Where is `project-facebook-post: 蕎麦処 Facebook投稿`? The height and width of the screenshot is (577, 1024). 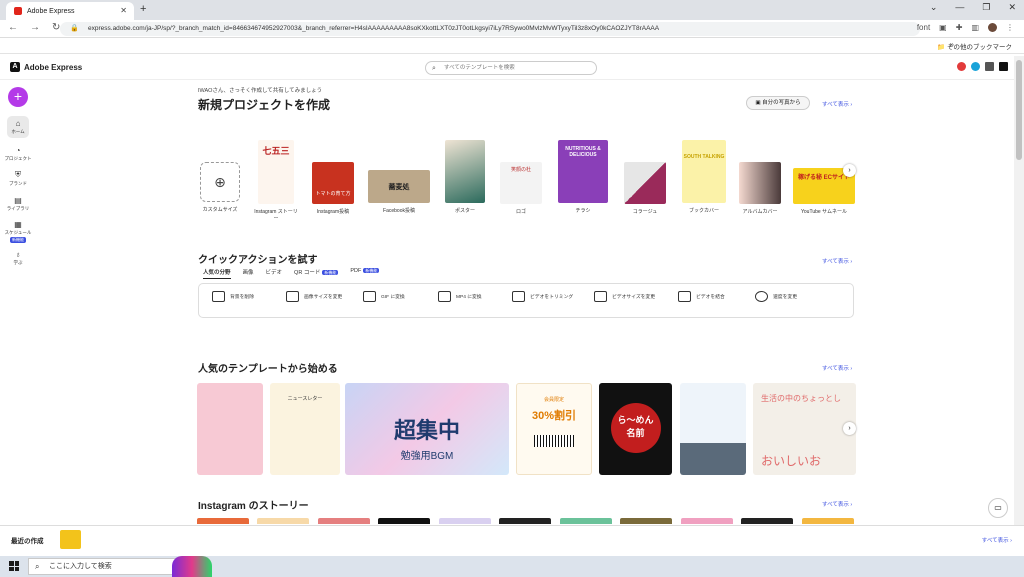 project-facebook-post: 蕎麦処 Facebook投稿 is located at coordinates (399, 177).